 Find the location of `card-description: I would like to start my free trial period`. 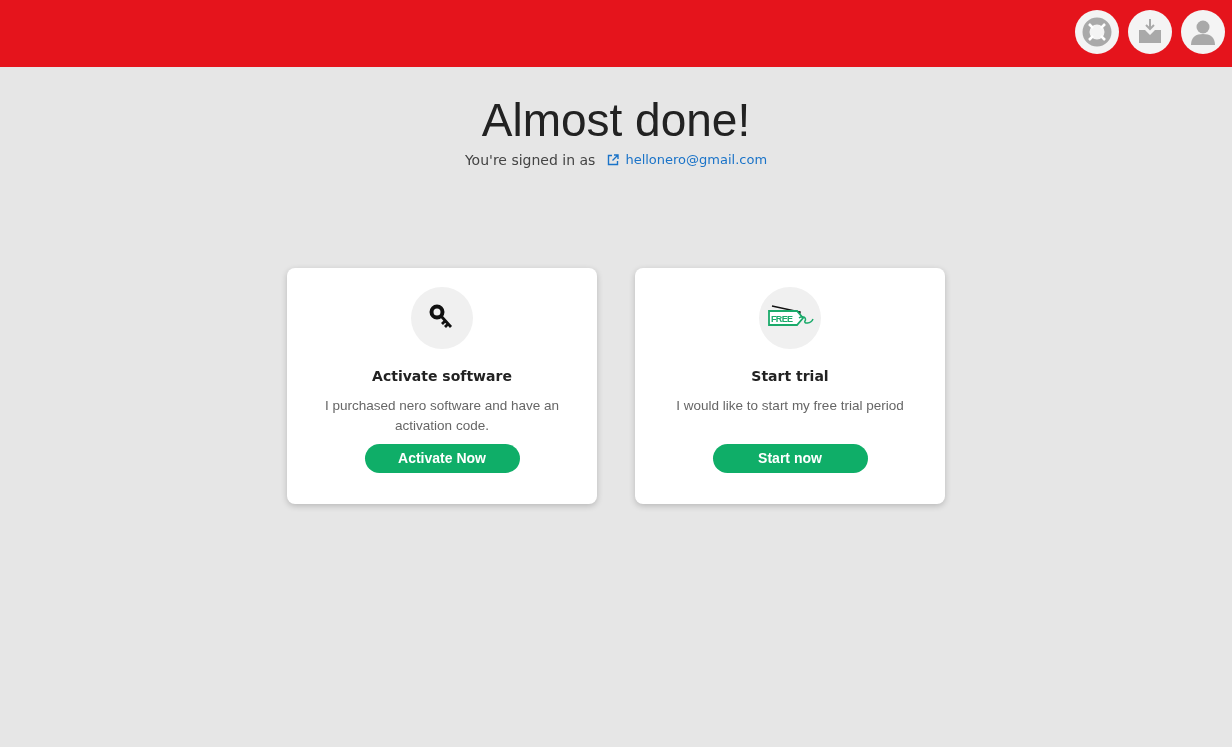

card-description: I would like to start my free trial period is located at coordinates (790, 405).